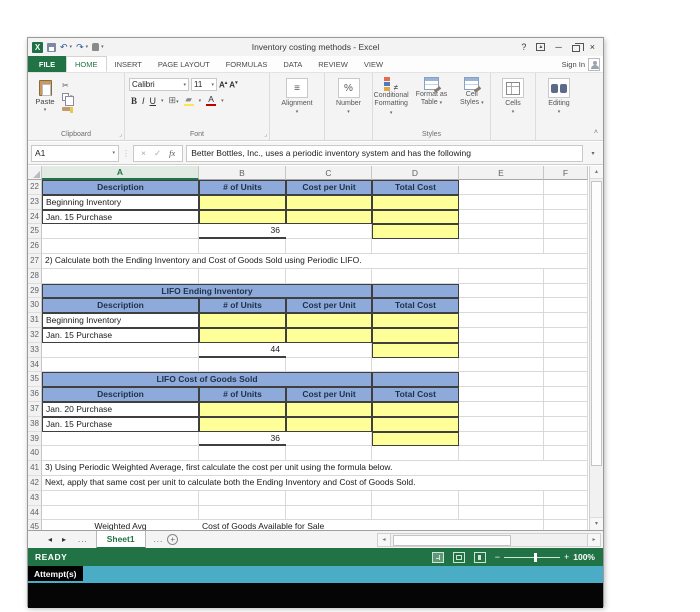  Describe the element at coordinates (35, 380) in the screenshot. I see `row-header-35: 35` at that location.